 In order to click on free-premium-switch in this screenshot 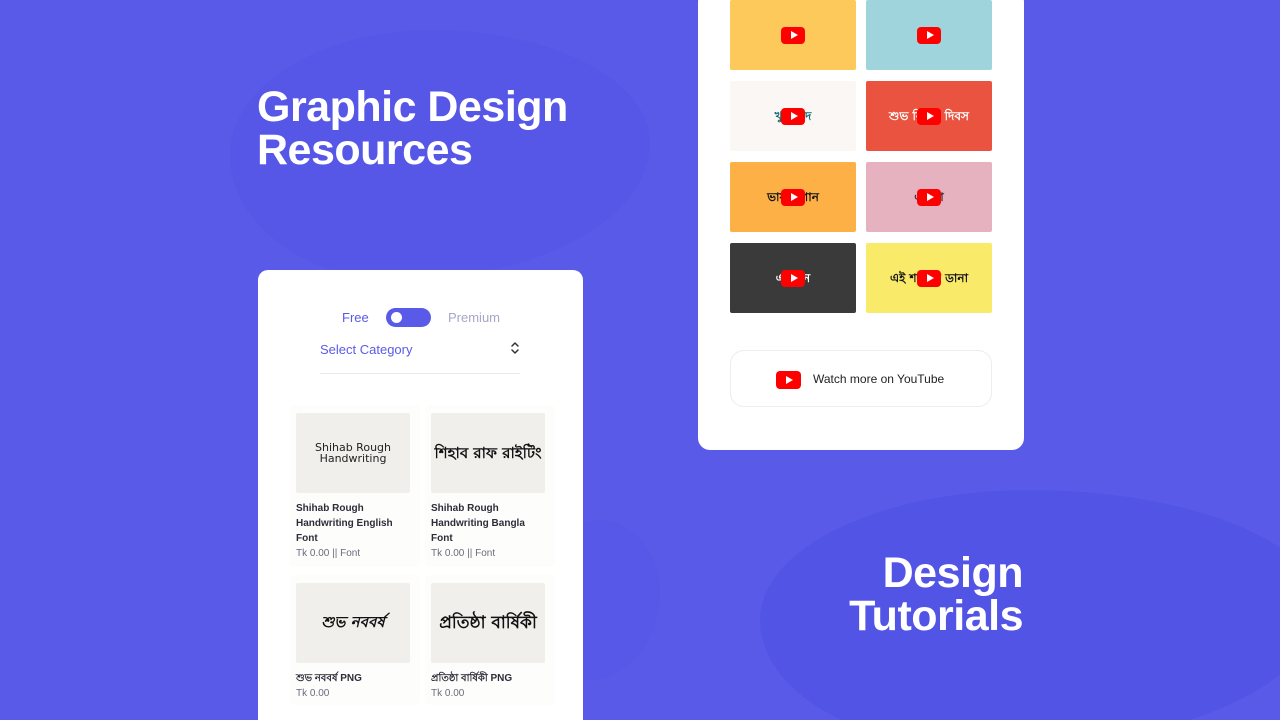, I will do `click(408, 317)`.